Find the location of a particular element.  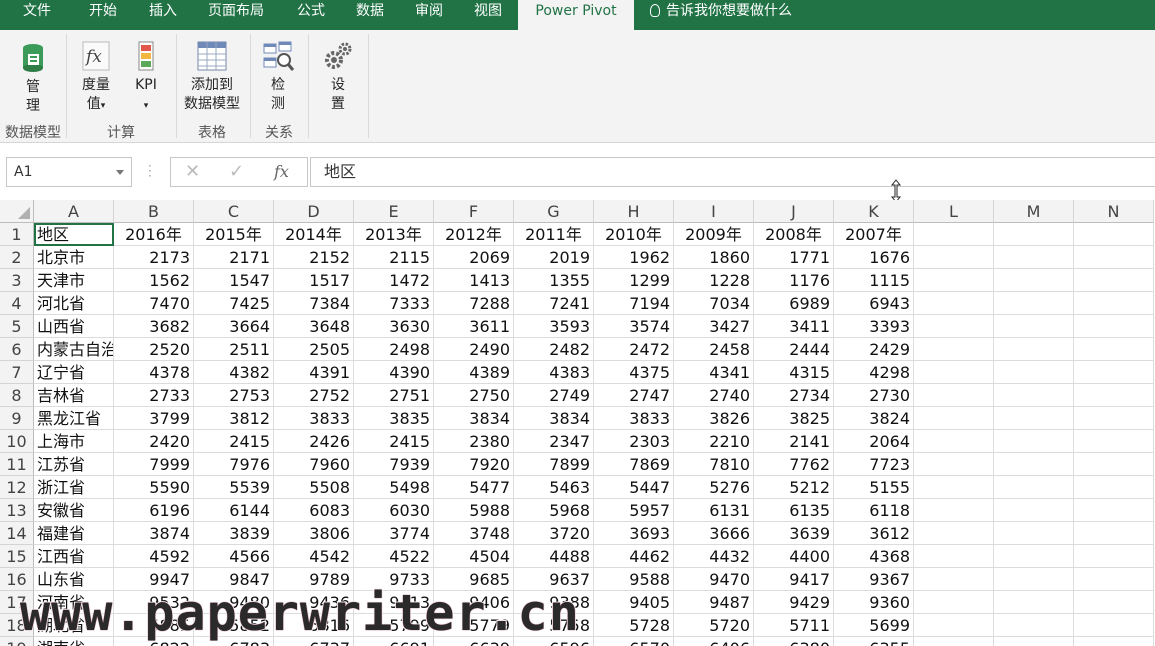

table-cell: 5720 is located at coordinates (714, 625).